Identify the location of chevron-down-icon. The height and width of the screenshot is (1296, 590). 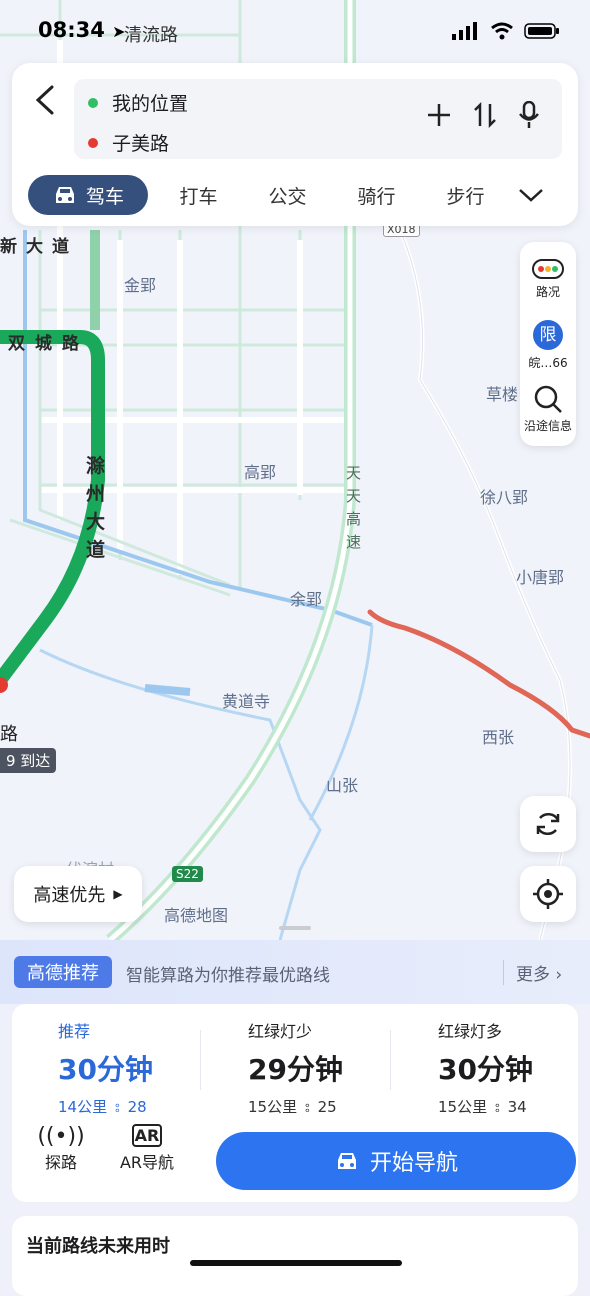
(531, 195).